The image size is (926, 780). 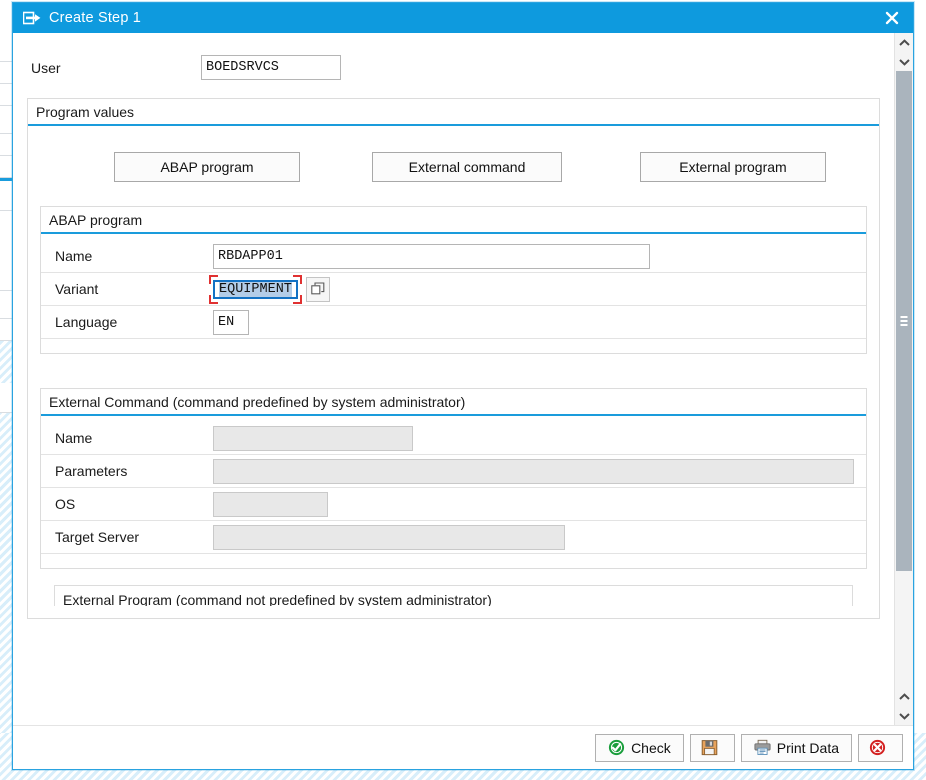 I want to click on multiple-selection-icon, so click(x=317, y=289).